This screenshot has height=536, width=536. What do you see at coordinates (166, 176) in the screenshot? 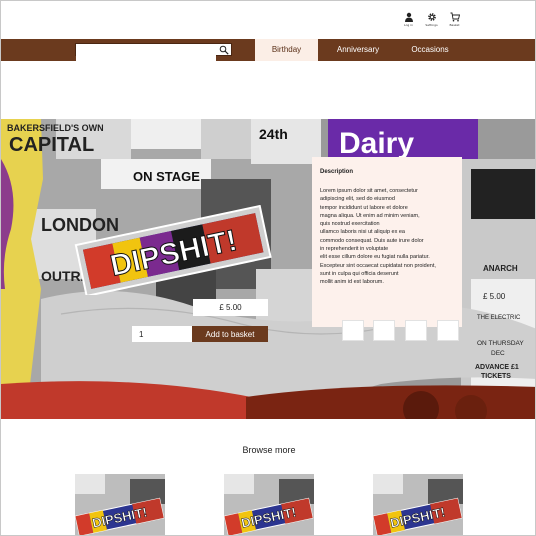
I see `collage-text-3: ON STAGE` at bounding box center [166, 176].